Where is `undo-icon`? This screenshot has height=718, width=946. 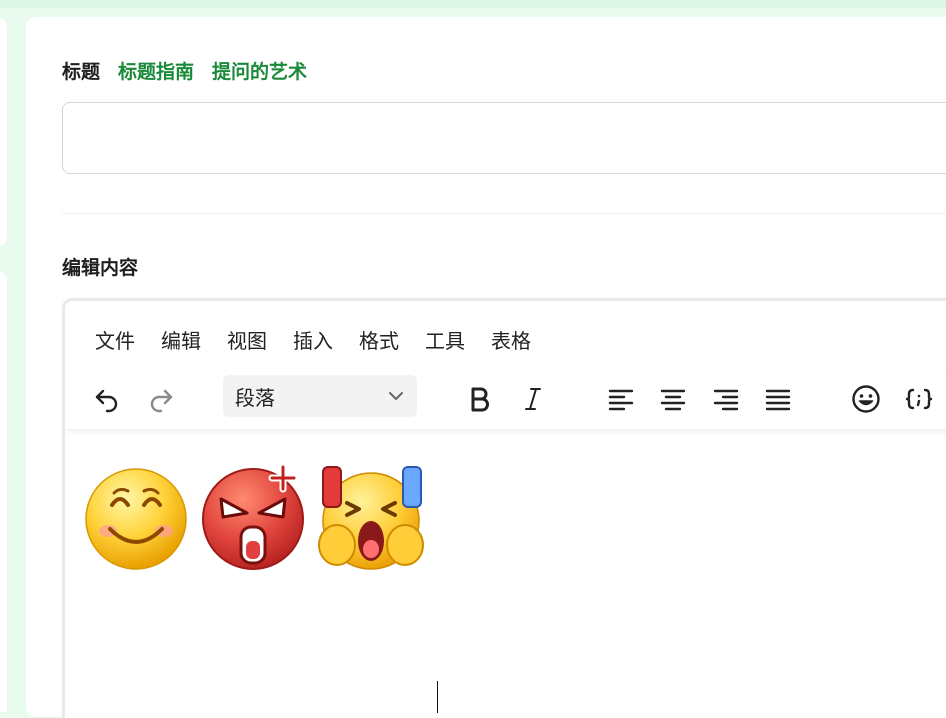
undo-icon is located at coordinates (106, 401).